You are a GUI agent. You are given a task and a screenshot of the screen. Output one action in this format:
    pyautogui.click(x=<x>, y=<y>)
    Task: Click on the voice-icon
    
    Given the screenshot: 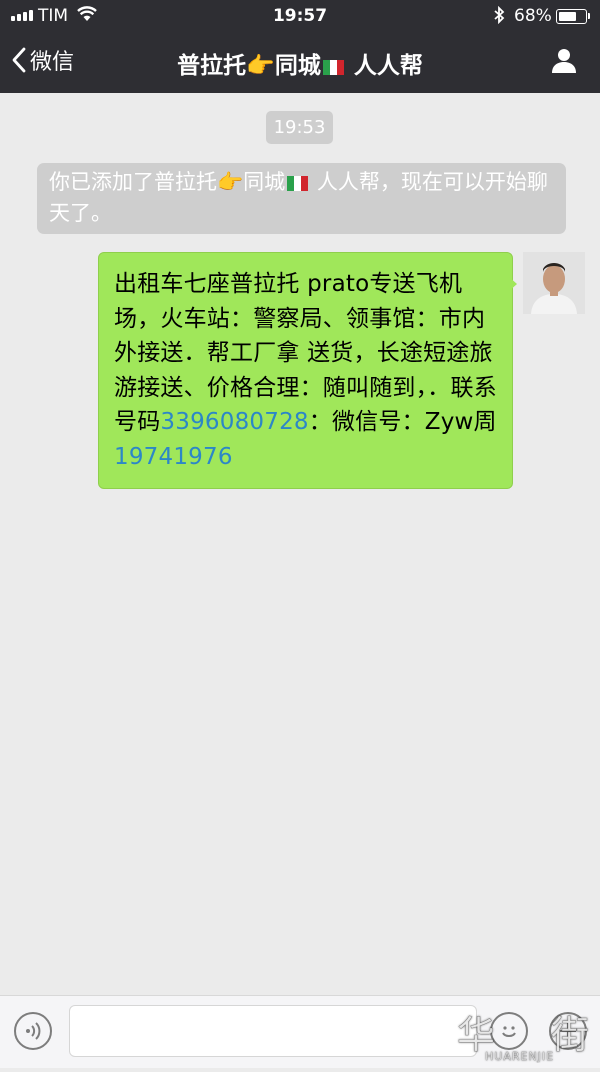 What is the action you would take?
    pyautogui.click(x=33, y=1031)
    